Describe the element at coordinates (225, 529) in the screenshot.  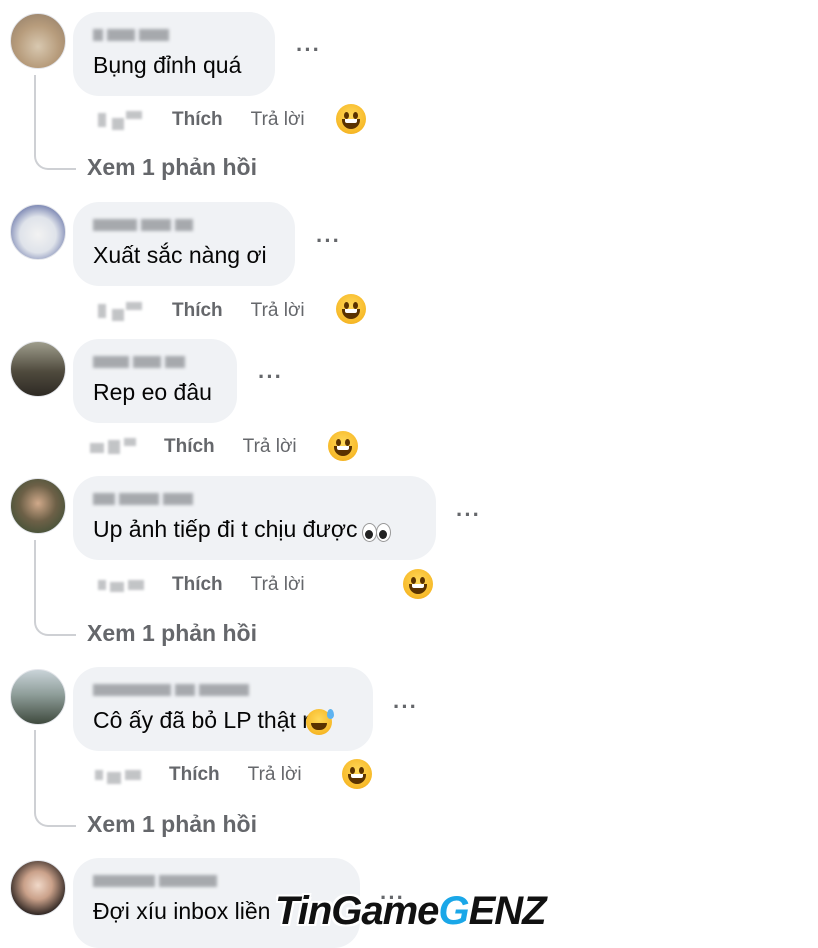
I see `comment-text-content: Up ảnh tiếp đi t chịu được` at that location.